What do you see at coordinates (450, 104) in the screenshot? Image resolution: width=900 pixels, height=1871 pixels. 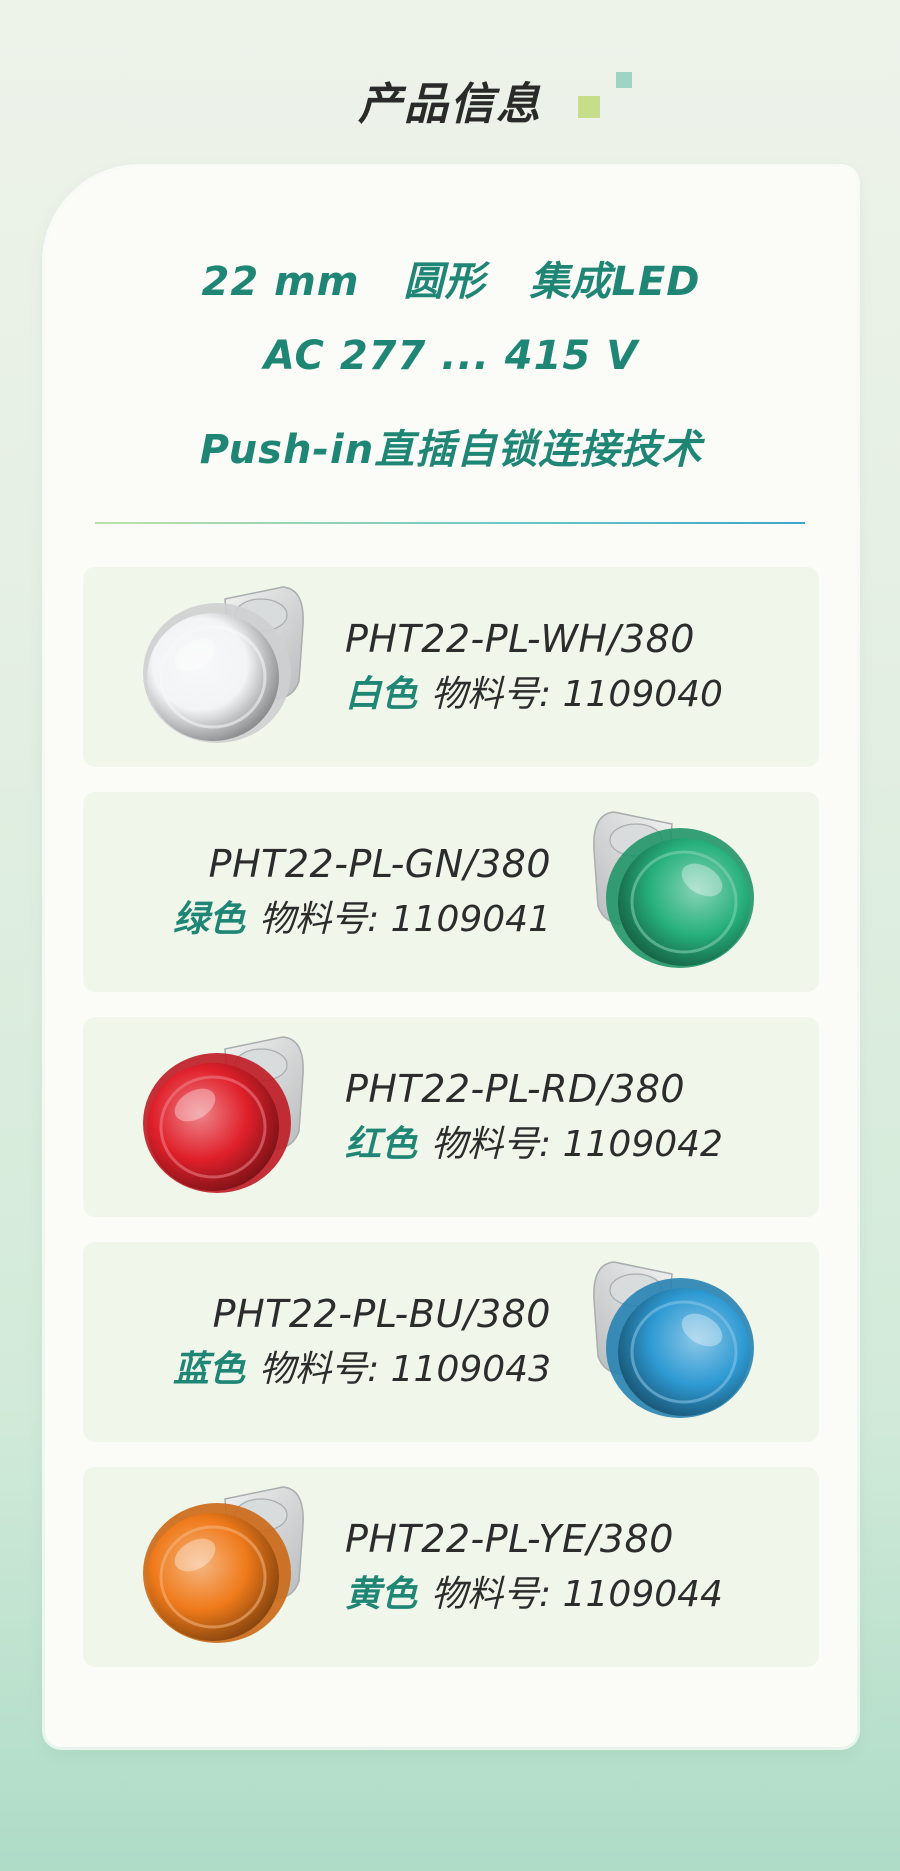 I see `page-title: 产品信息` at bounding box center [450, 104].